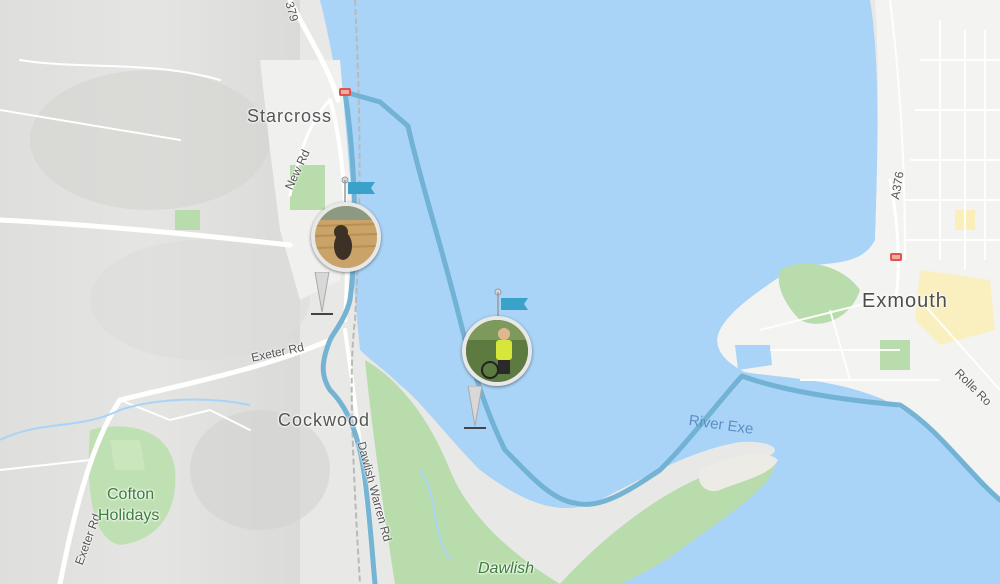 Image resolution: width=1000 pixels, height=584 pixels. I want to click on place-label-cofton-line2: Holidays, so click(129, 515).